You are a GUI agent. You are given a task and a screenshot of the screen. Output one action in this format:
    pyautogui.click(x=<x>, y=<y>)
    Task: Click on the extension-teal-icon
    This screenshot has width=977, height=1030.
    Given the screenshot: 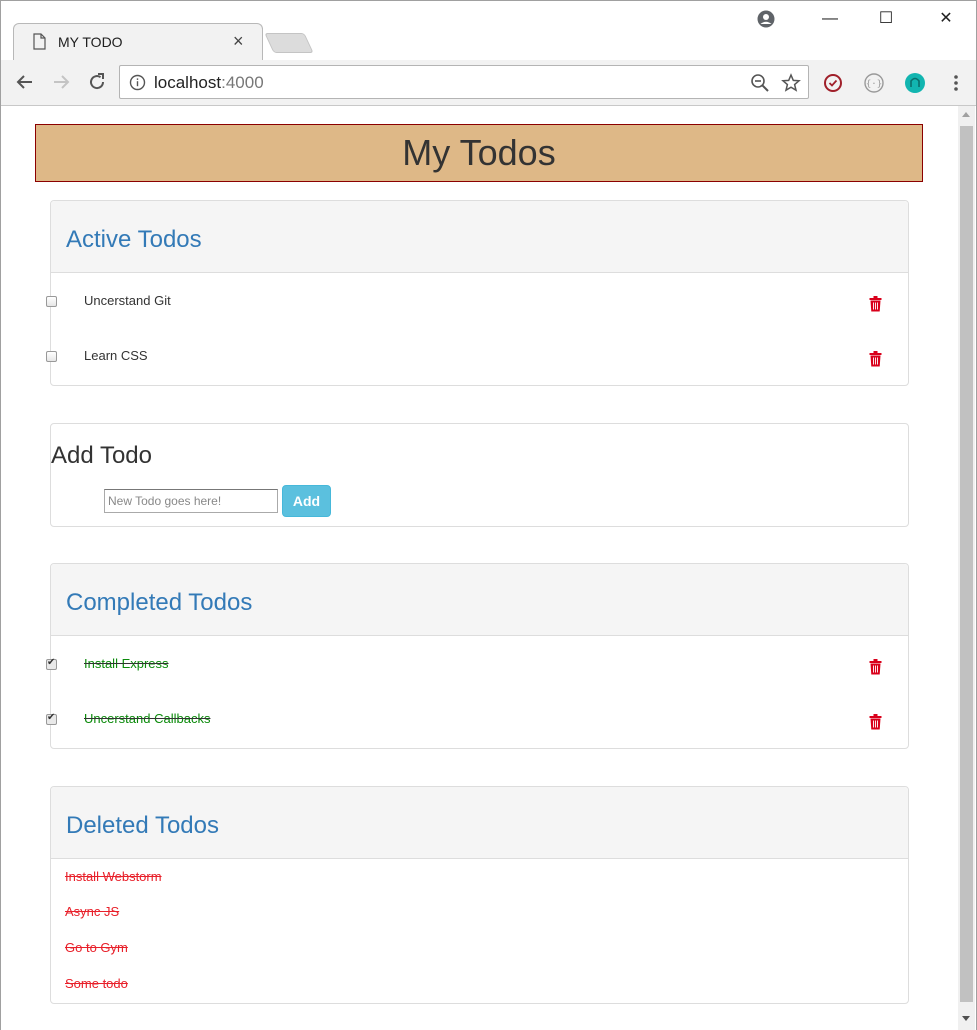 What is the action you would take?
    pyautogui.click(x=915, y=83)
    